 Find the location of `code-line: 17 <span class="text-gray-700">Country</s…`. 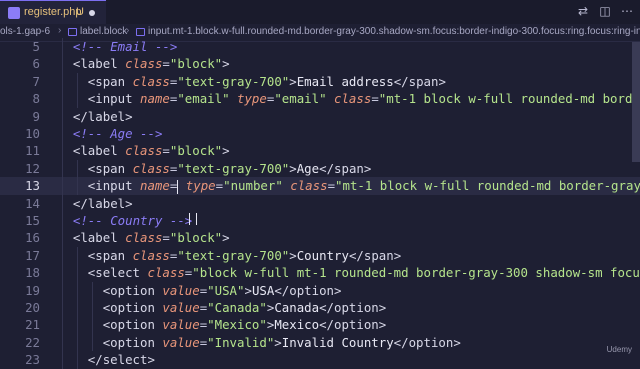

code-line: 17 <span class="text-gray-700">Country</s… is located at coordinates (320, 255).